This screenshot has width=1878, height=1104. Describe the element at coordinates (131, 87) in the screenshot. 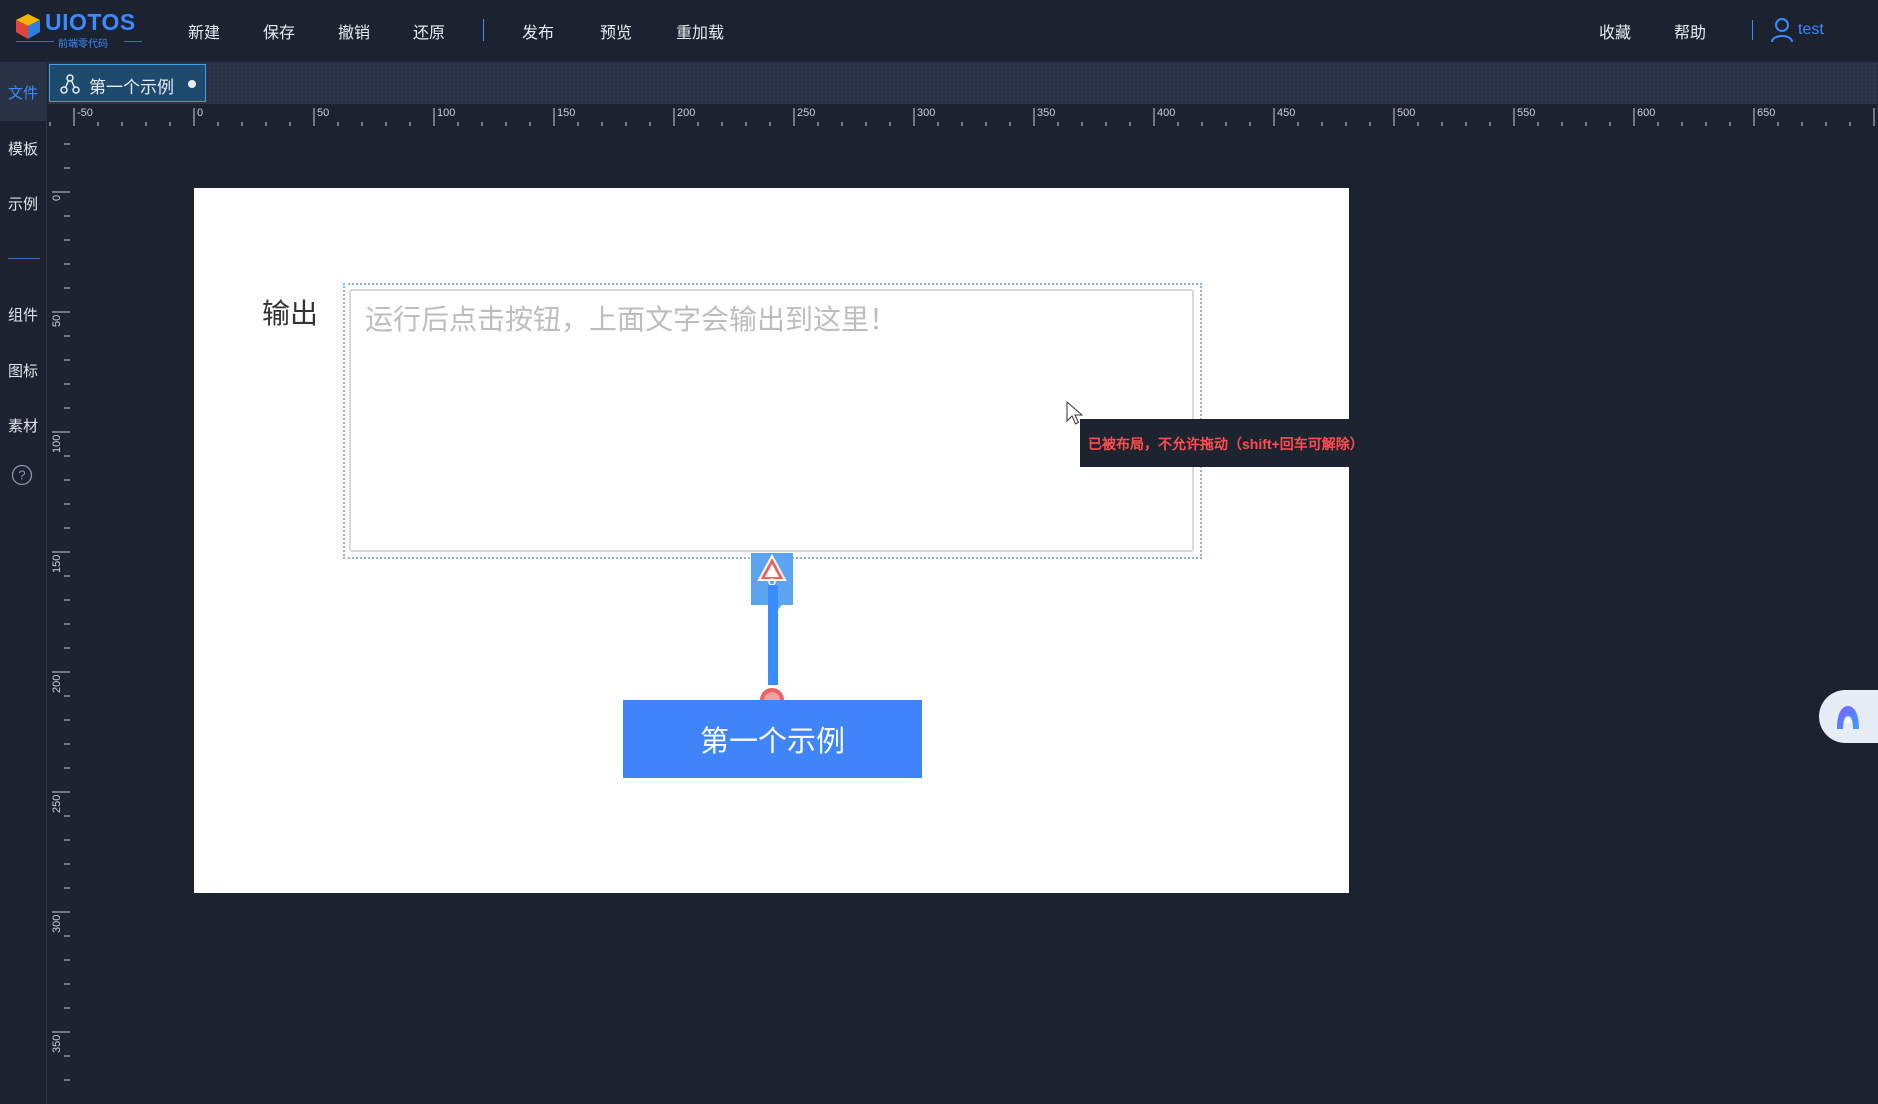

I see `tab-label: 第一个示例` at that location.